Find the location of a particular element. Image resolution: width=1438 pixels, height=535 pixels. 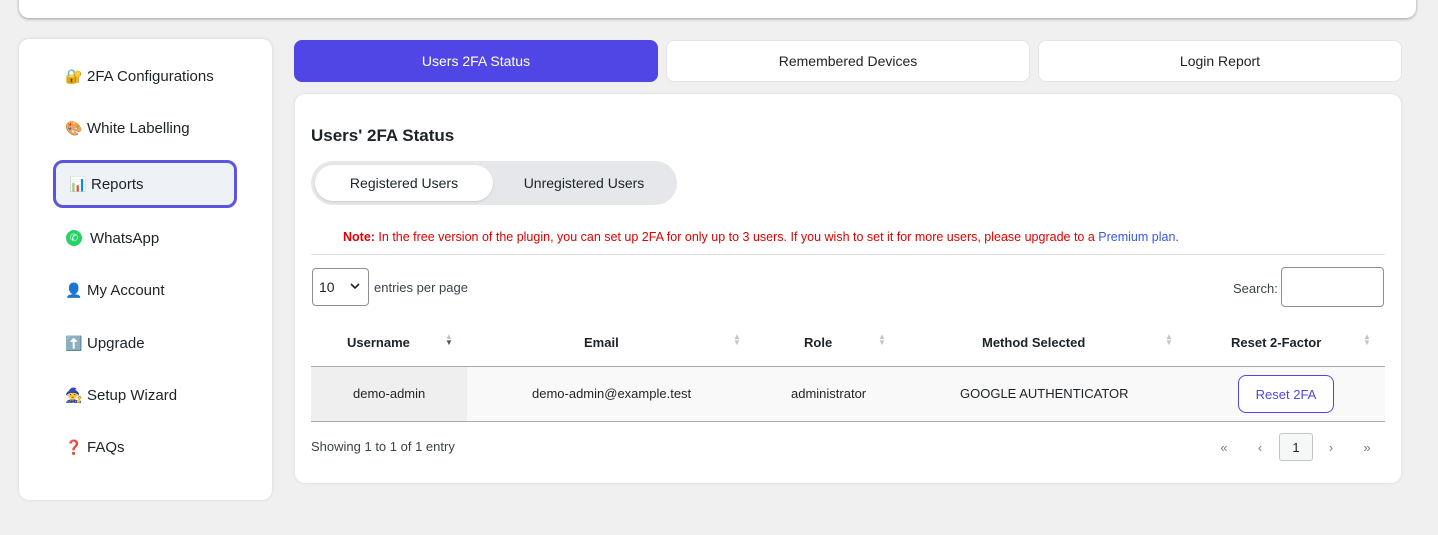

registered-users-button: Registered Users is located at coordinates (404, 183).